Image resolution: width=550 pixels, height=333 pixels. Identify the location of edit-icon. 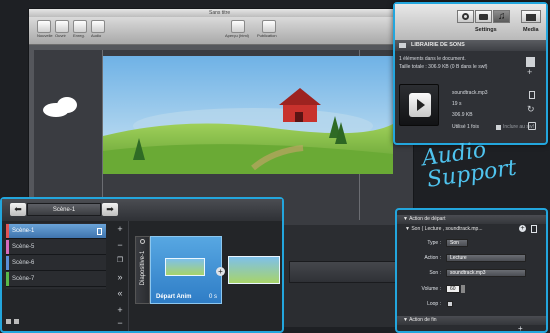
(532, 126).